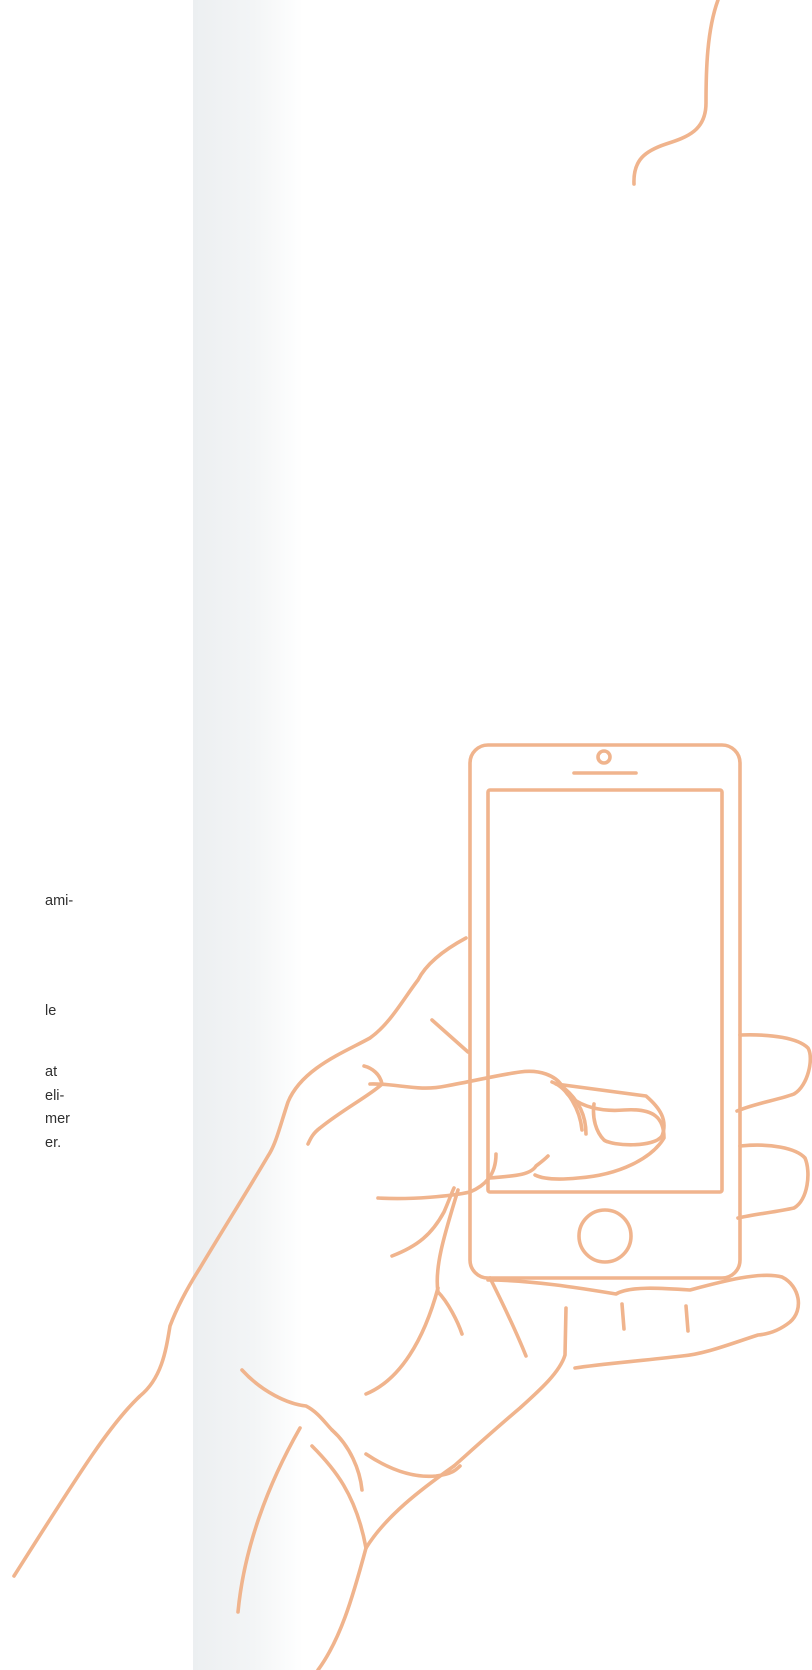  Describe the element at coordinates (510, 1387) in the screenshot. I see `hand-lower-edge` at that location.